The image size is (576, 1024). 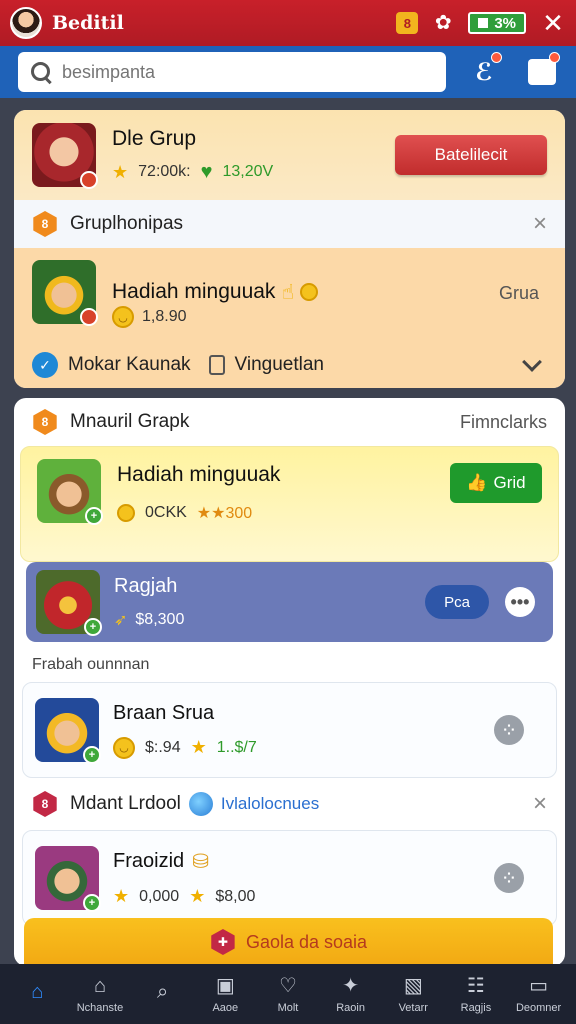 I want to click on points-value: 72:00k:, so click(x=164, y=171).